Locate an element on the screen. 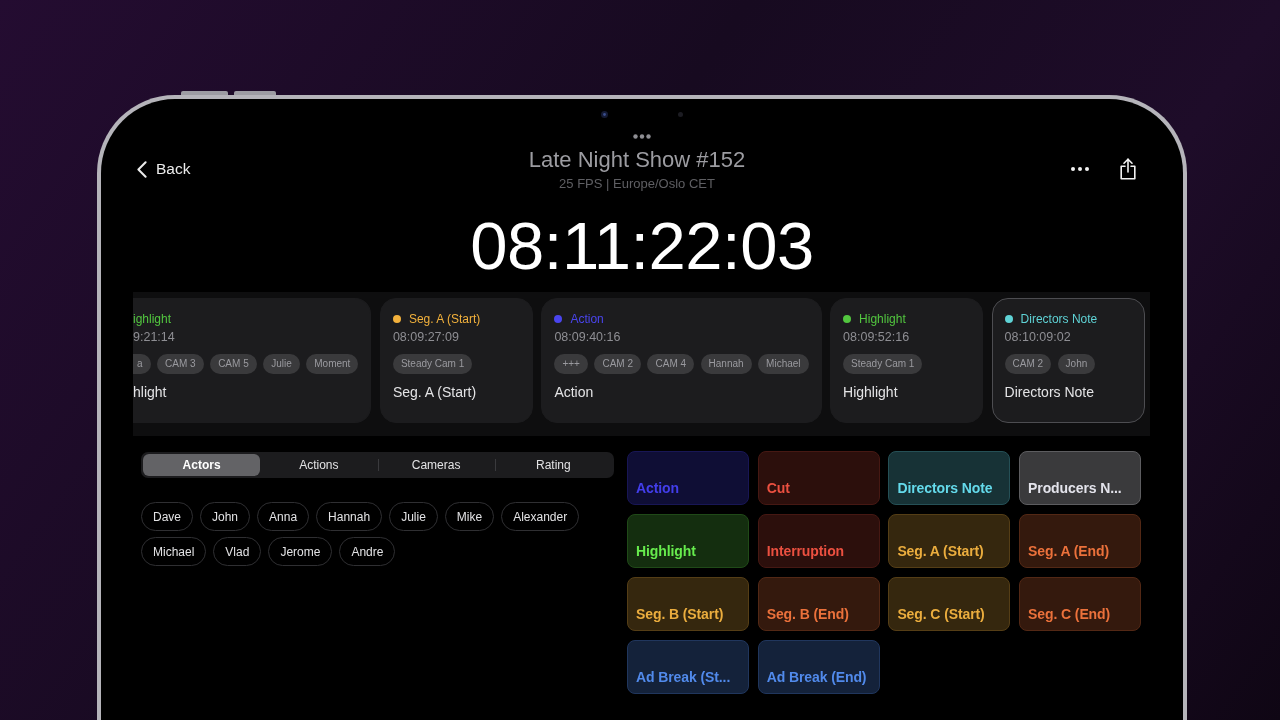 The width and height of the screenshot is (1280, 720). tag: CAM 4 is located at coordinates (671, 364).